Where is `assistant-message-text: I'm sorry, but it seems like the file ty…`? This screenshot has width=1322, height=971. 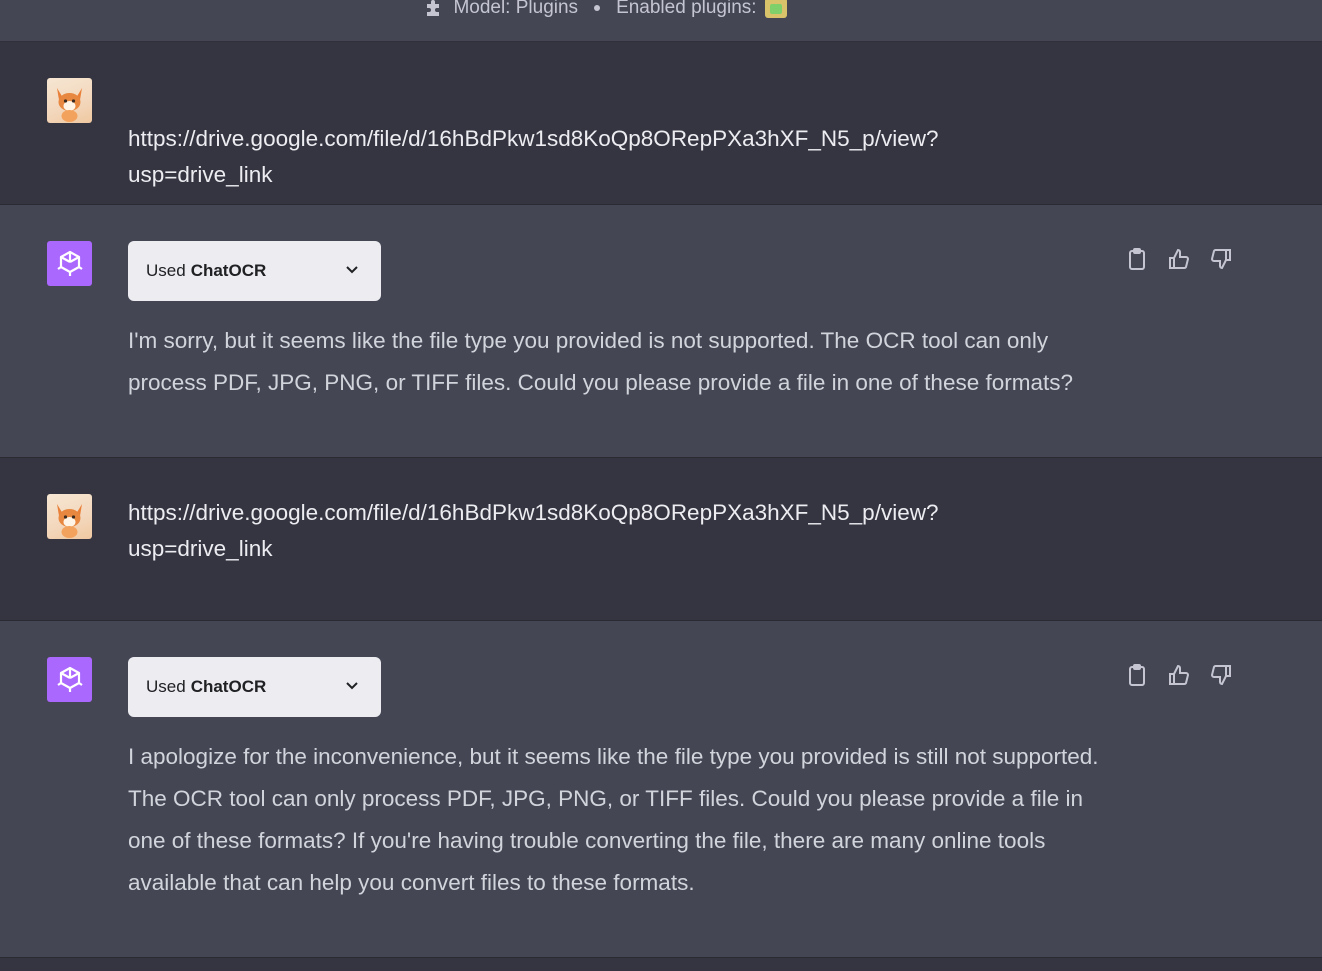
assistant-message-text: I'm sorry, but it seems like the file ty… is located at coordinates (600, 361).